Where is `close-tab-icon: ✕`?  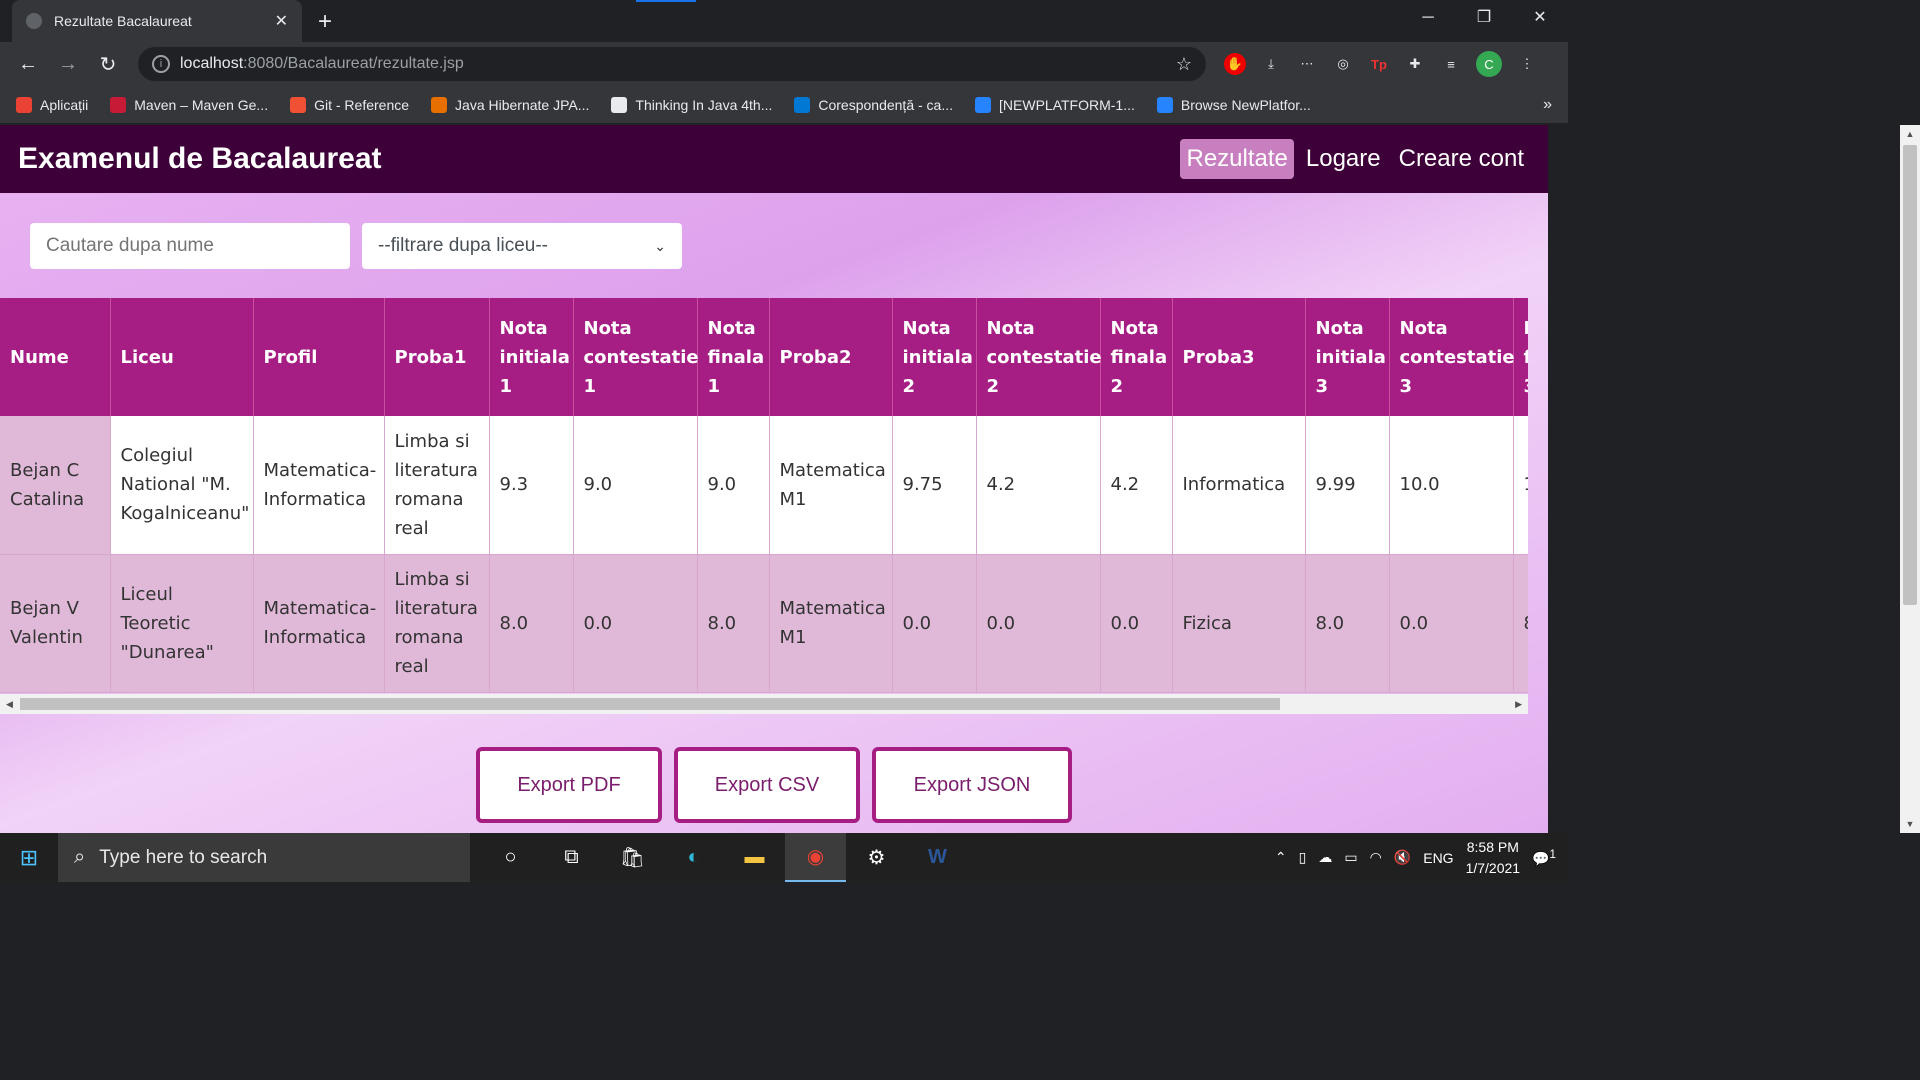 close-tab-icon: ✕ is located at coordinates (281, 21).